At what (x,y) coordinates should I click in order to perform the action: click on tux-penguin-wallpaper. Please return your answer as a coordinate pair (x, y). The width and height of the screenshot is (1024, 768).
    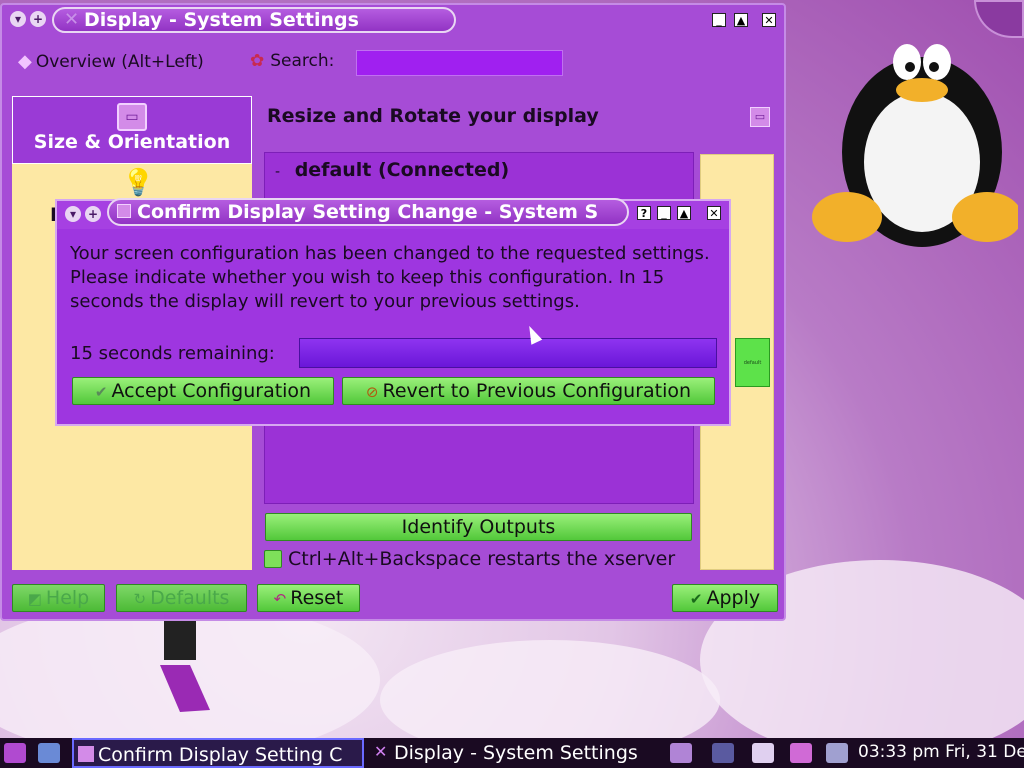
    Looking at the image, I should click on (915, 145).